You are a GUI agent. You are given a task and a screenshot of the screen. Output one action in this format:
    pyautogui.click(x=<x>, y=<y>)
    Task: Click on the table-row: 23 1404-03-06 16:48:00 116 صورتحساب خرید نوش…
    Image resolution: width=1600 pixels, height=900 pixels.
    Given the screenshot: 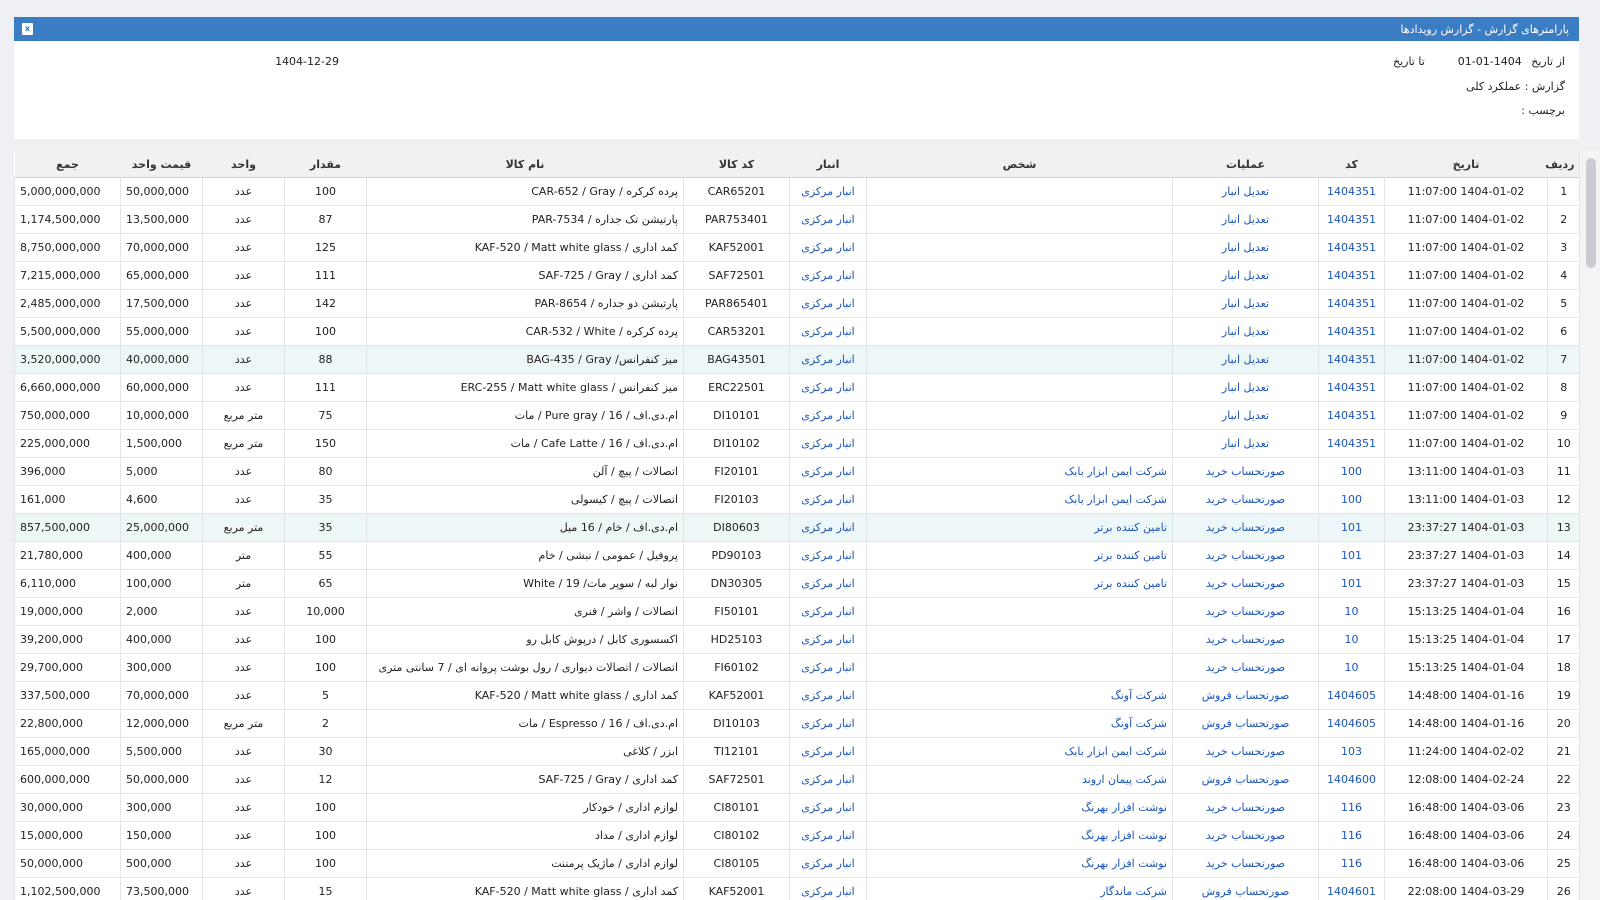 What is the action you would take?
    pyautogui.click(x=796, y=807)
    